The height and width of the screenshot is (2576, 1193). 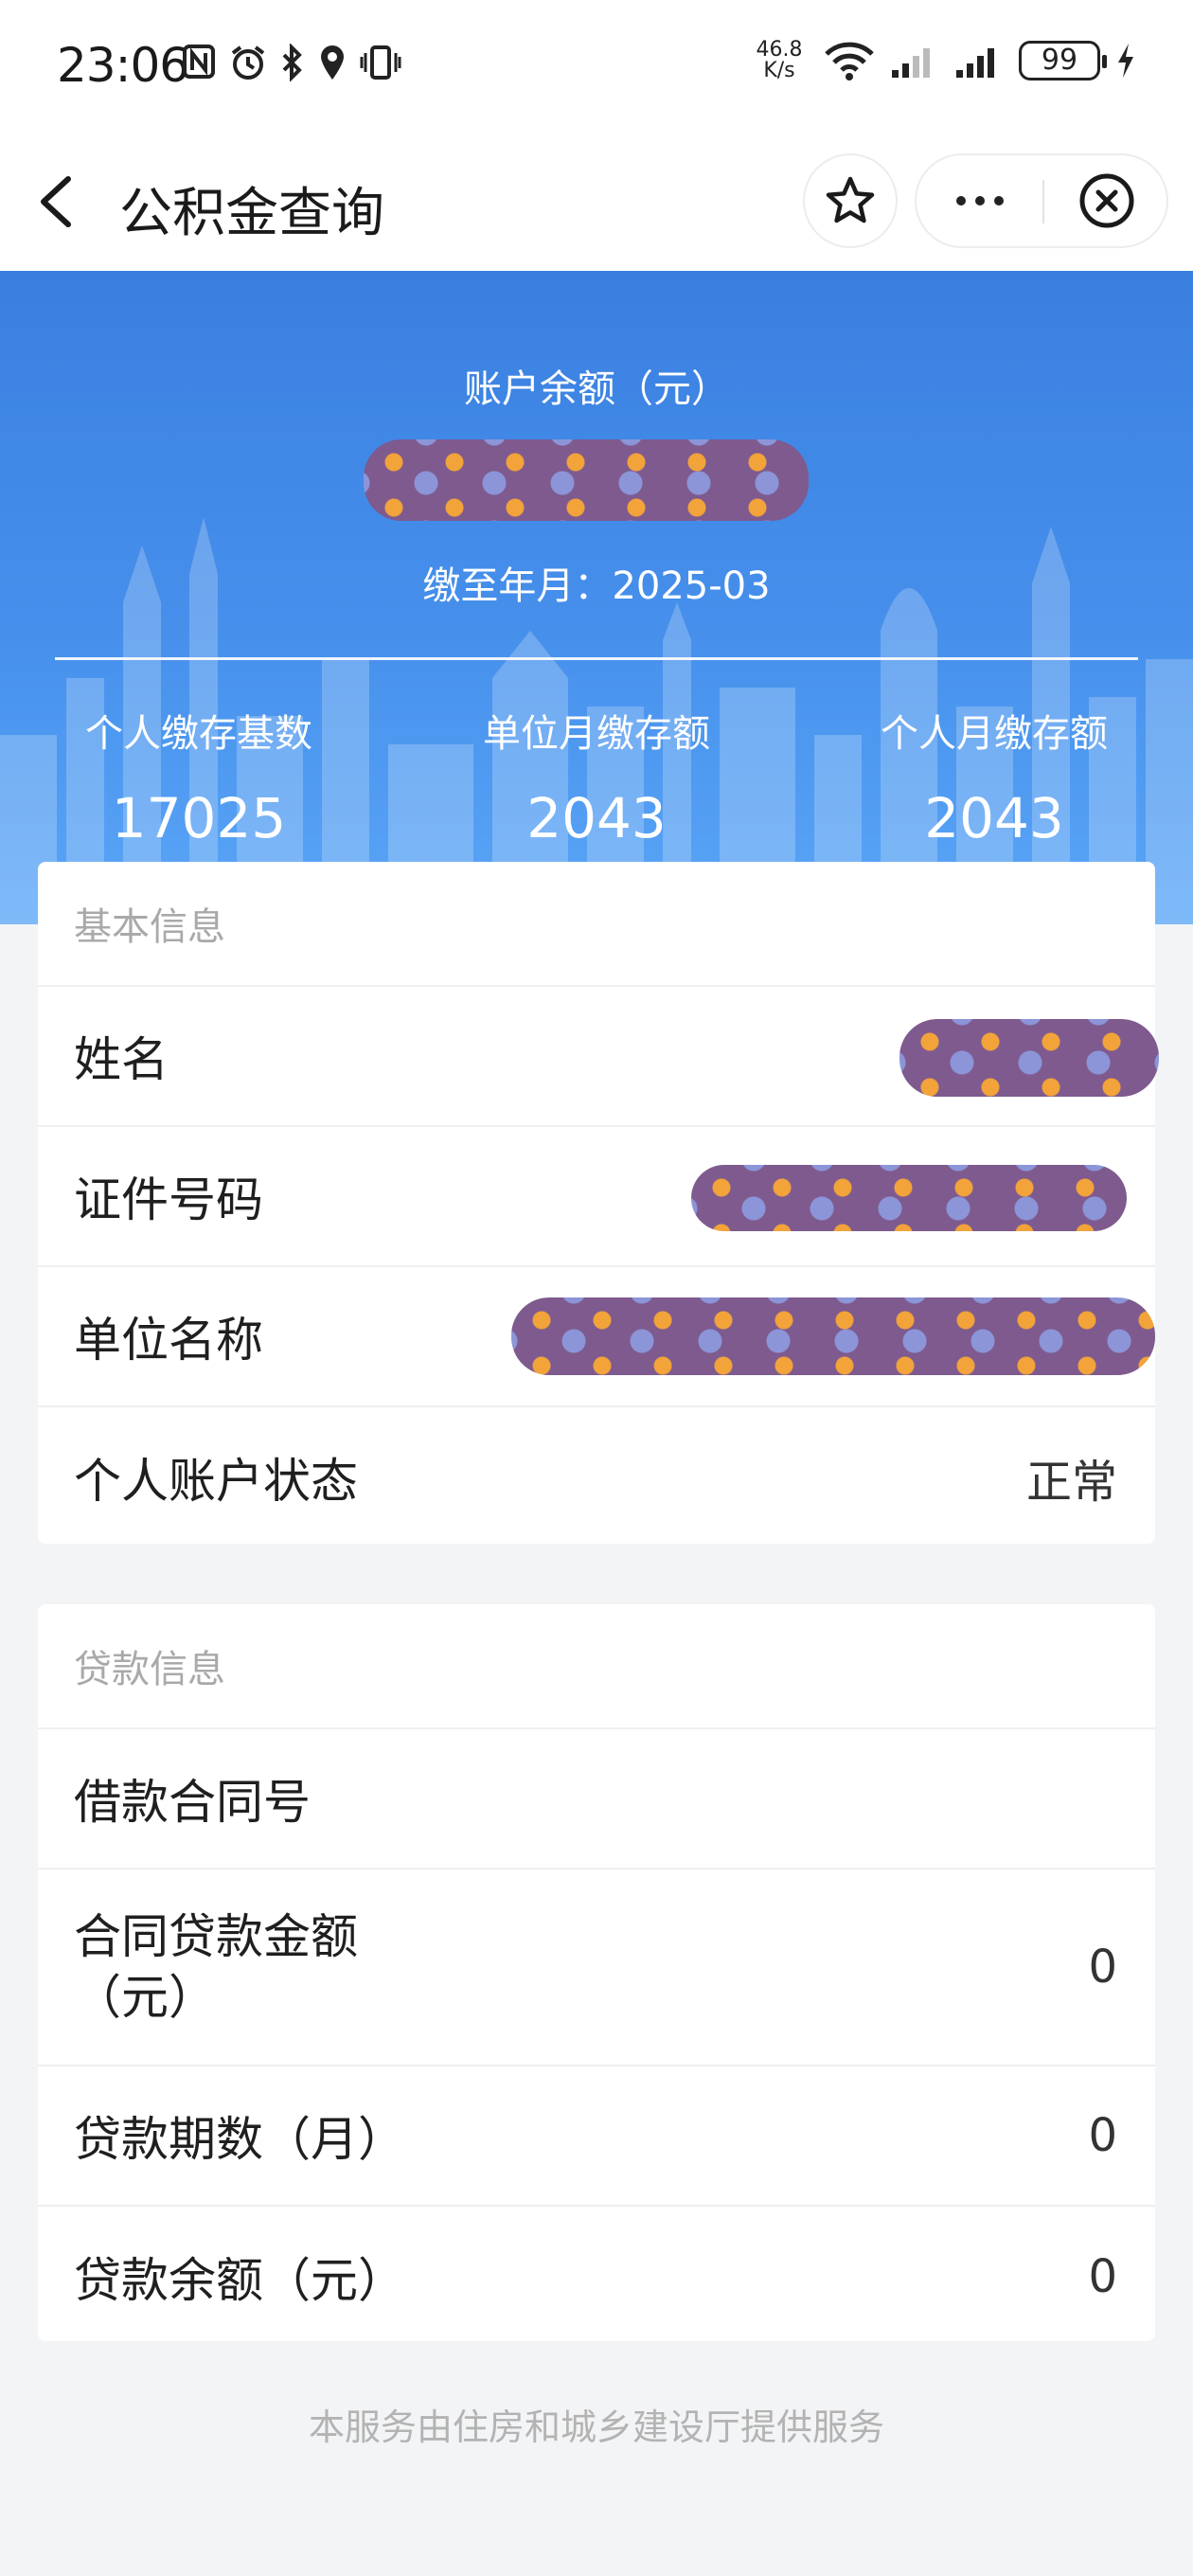 I want to click on miniapp-capsule, so click(x=1041, y=200).